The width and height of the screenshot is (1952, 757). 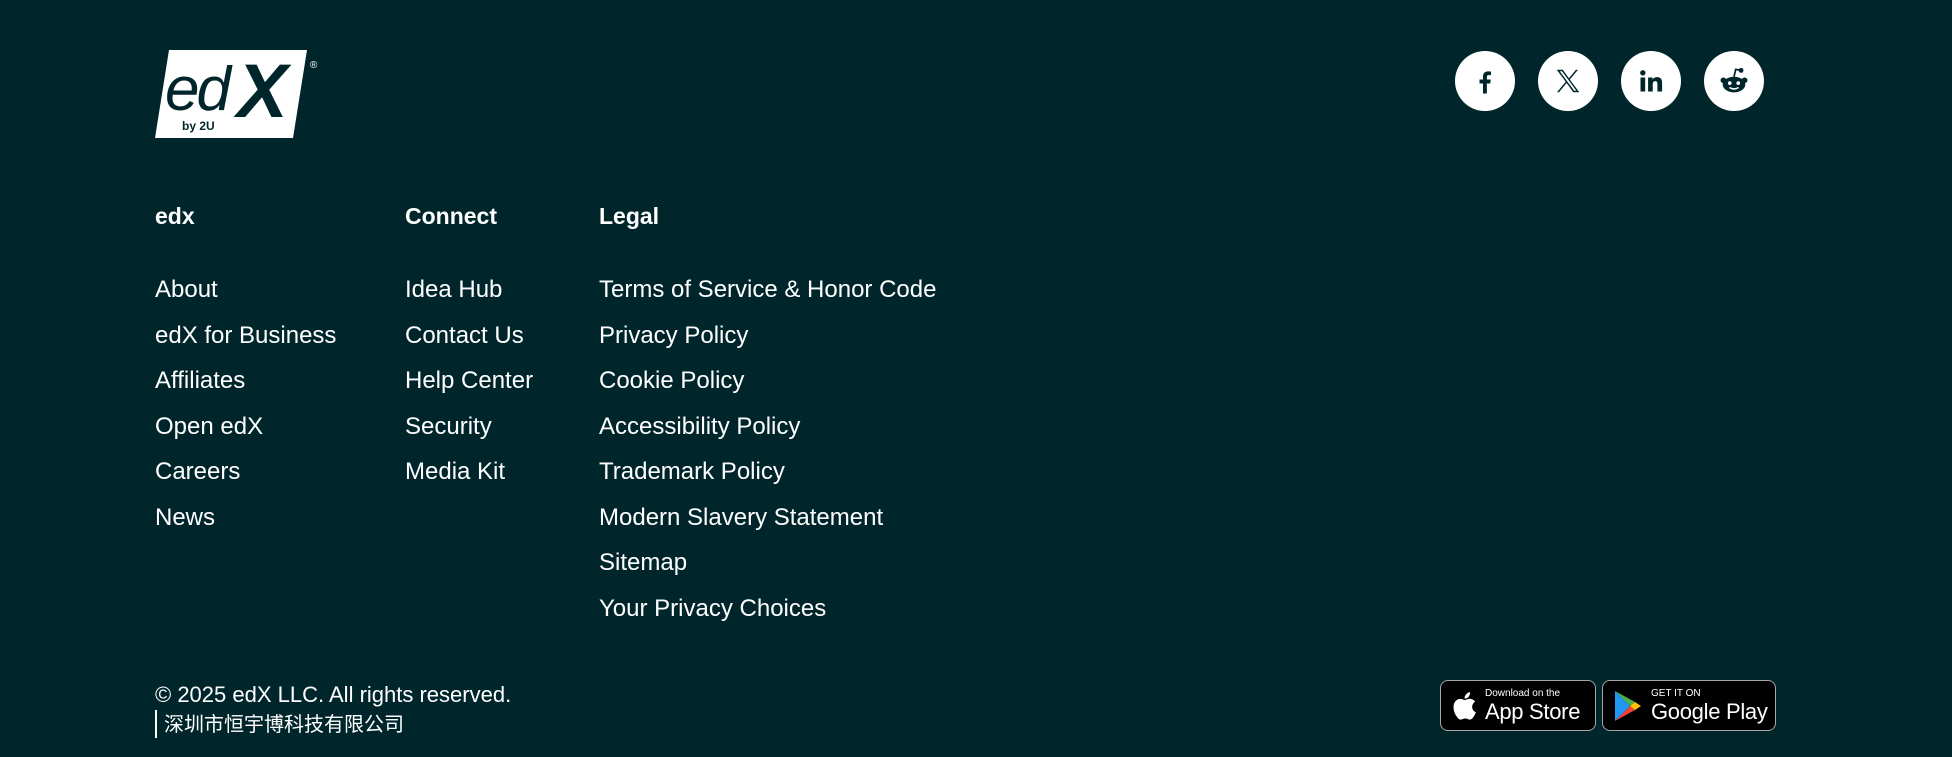 What do you see at coordinates (175, 216) in the screenshot?
I see `column-heading-edx: edx` at bounding box center [175, 216].